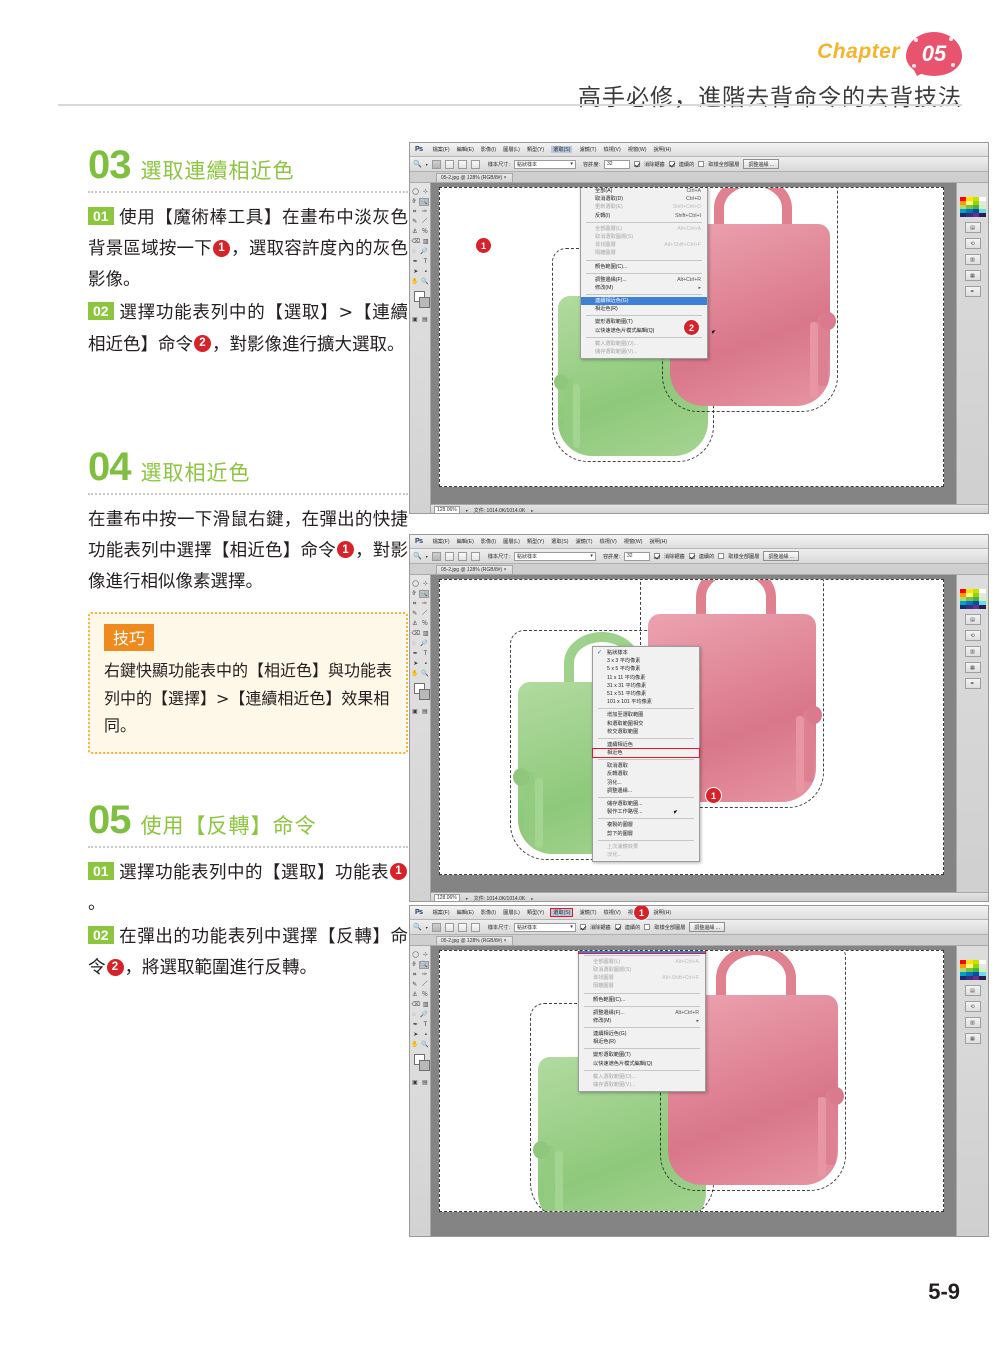 This screenshot has height=1353, width=1000. Describe the element at coordinates (646, 686) in the screenshot. I see `menu-item: 31 x 31 平均像素` at that location.